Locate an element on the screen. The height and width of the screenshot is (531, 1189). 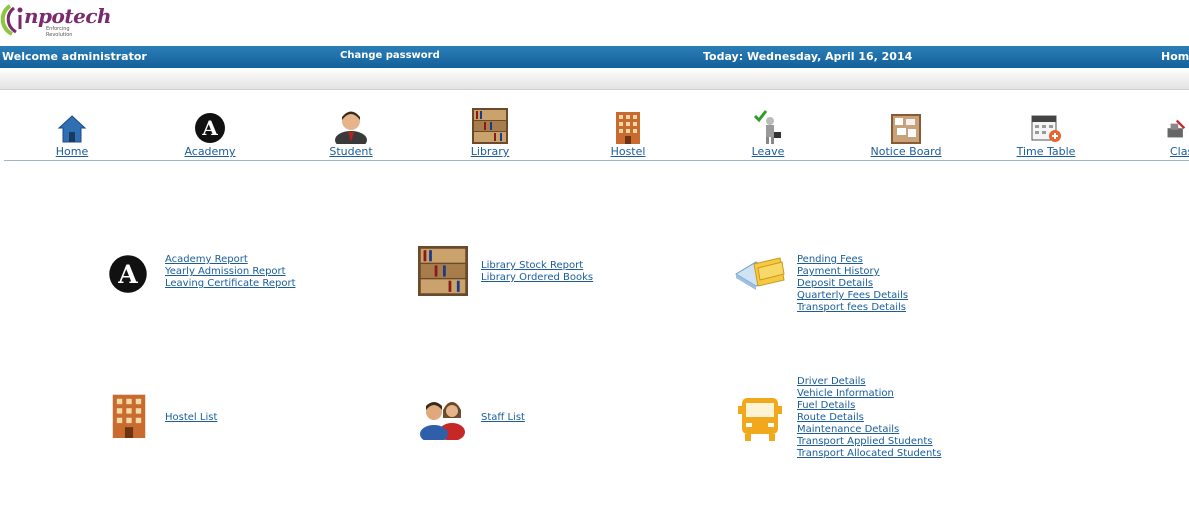
hostel-group: Hostel List is located at coordinates (188, 416).